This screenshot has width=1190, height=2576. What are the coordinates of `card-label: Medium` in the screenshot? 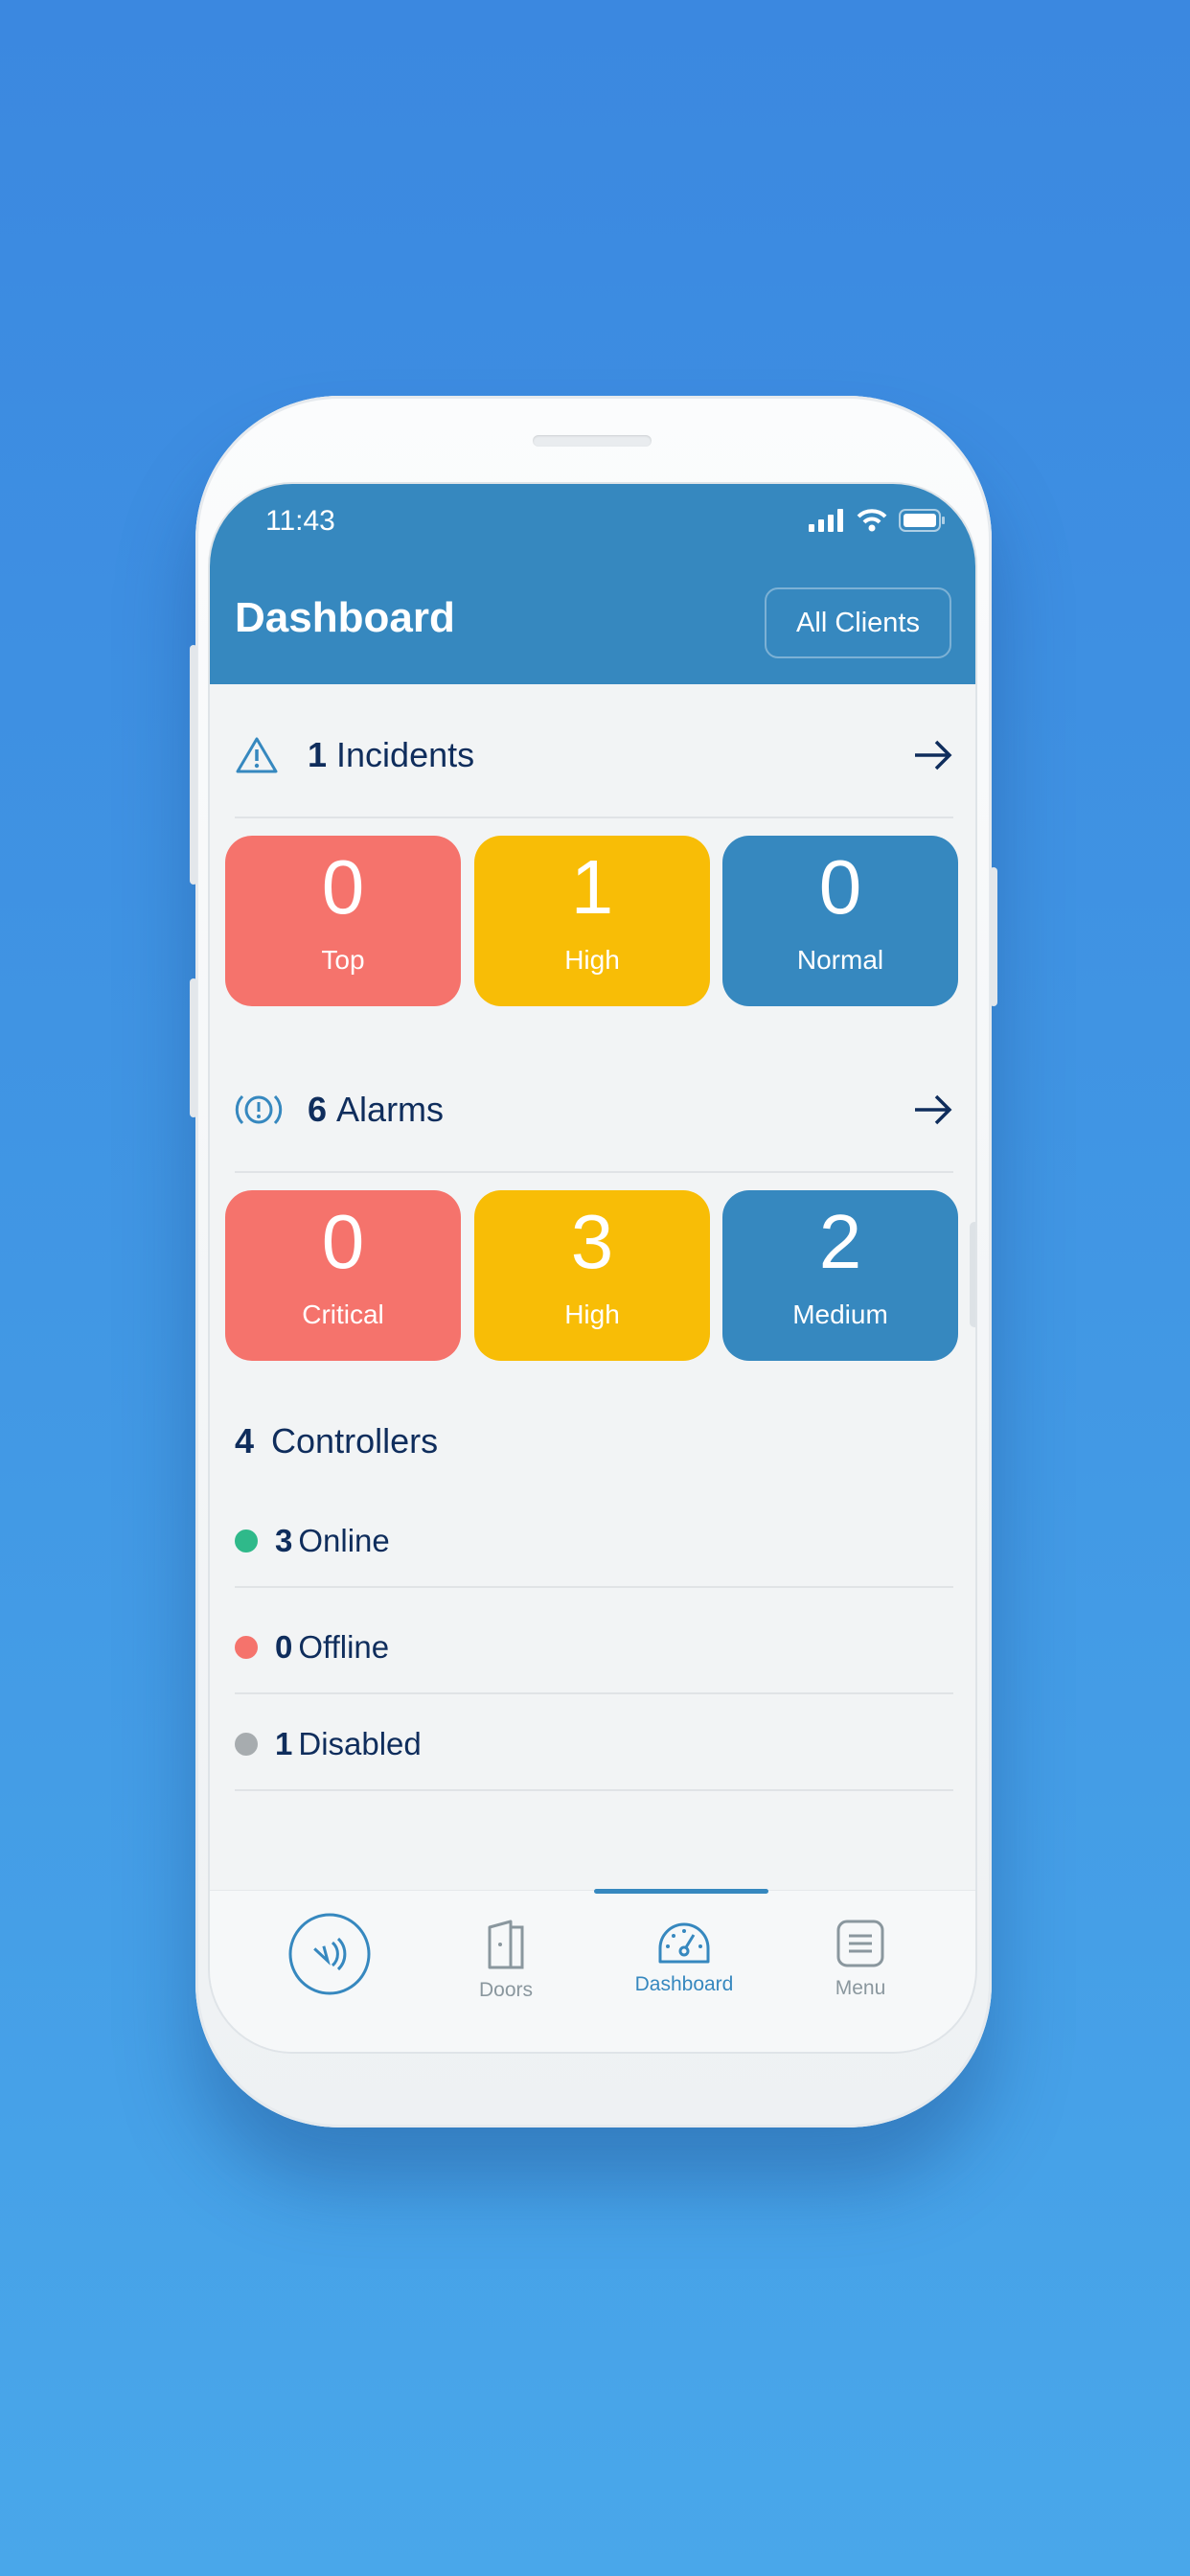 It's located at (840, 1314).